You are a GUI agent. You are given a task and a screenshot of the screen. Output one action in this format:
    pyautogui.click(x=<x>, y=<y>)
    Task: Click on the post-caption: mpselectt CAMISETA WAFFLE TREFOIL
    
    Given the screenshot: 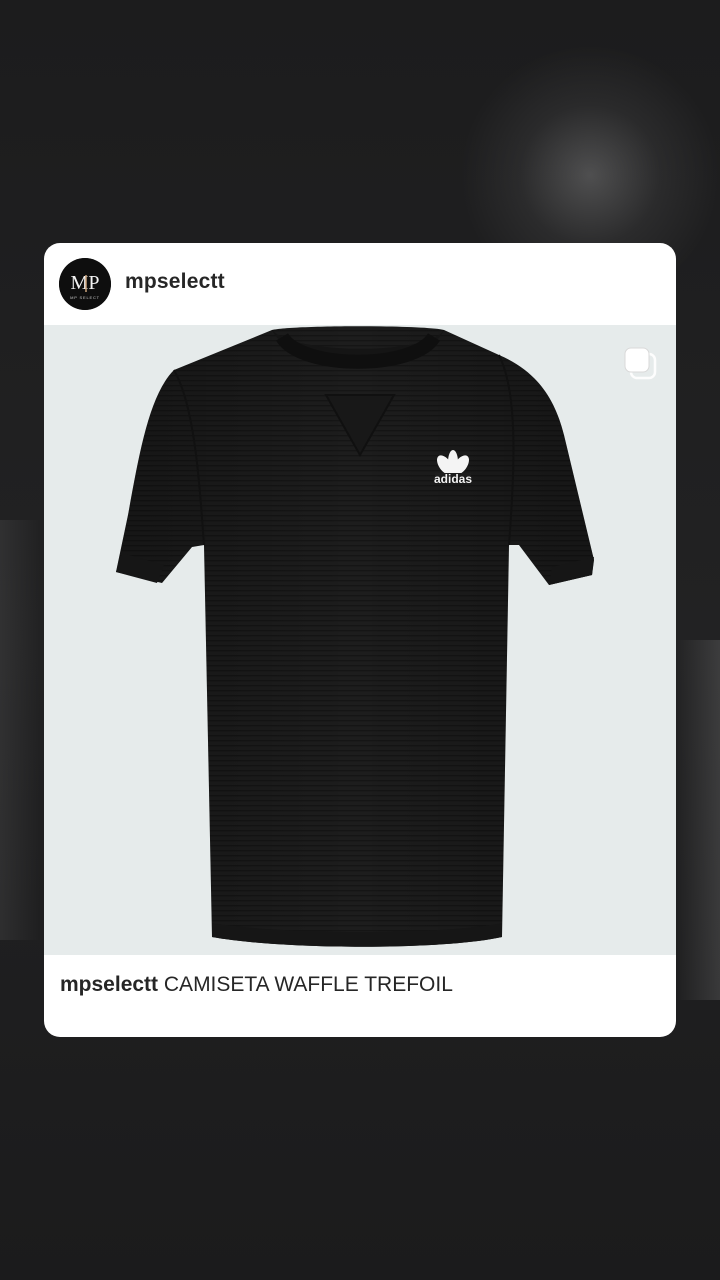 What is the action you would take?
    pyautogui.click(x=360, y=985)
    